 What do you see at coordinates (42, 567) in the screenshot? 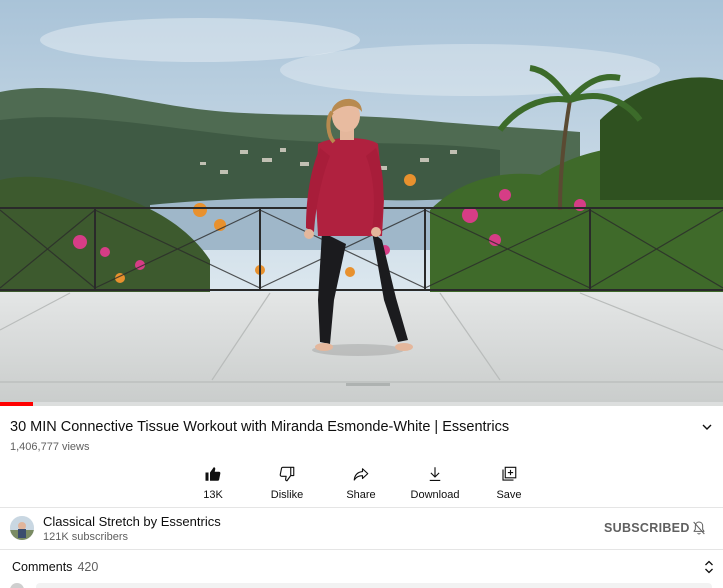
I see `comments-label: Comments` at bounding box center [42, 567].